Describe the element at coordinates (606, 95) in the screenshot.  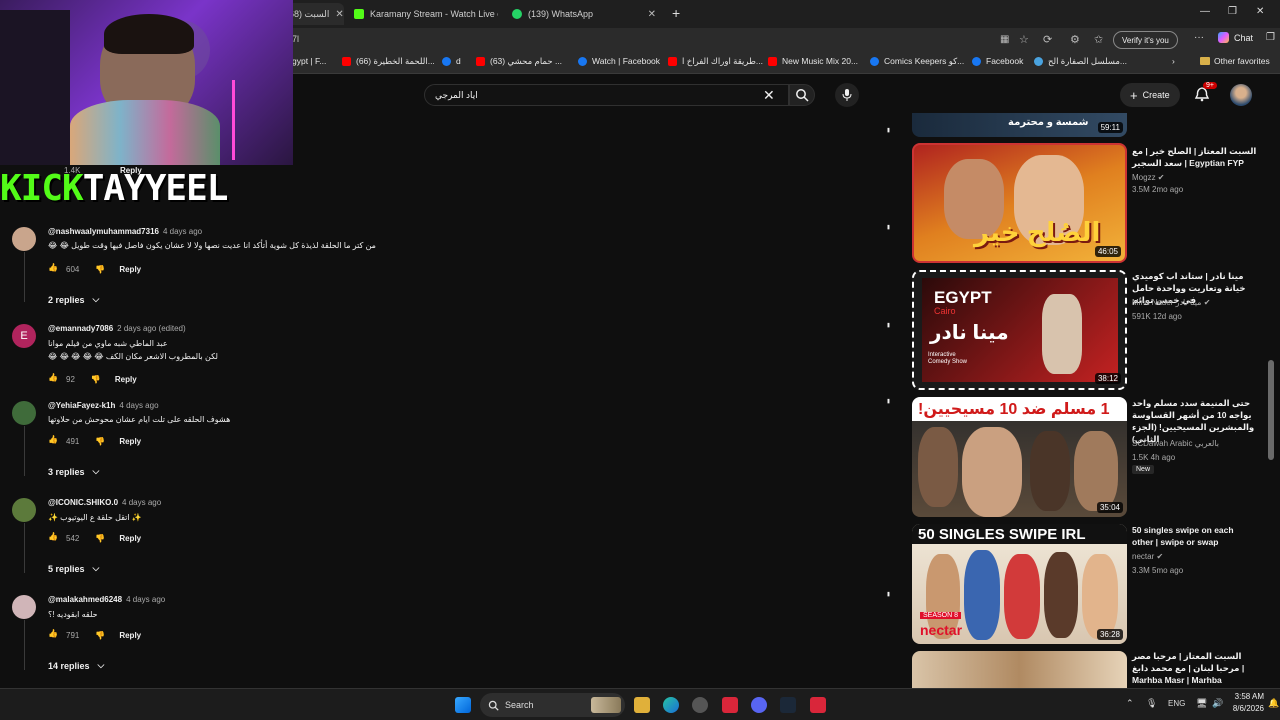
I see `search-input: اياد المرجي ✕` at that location.